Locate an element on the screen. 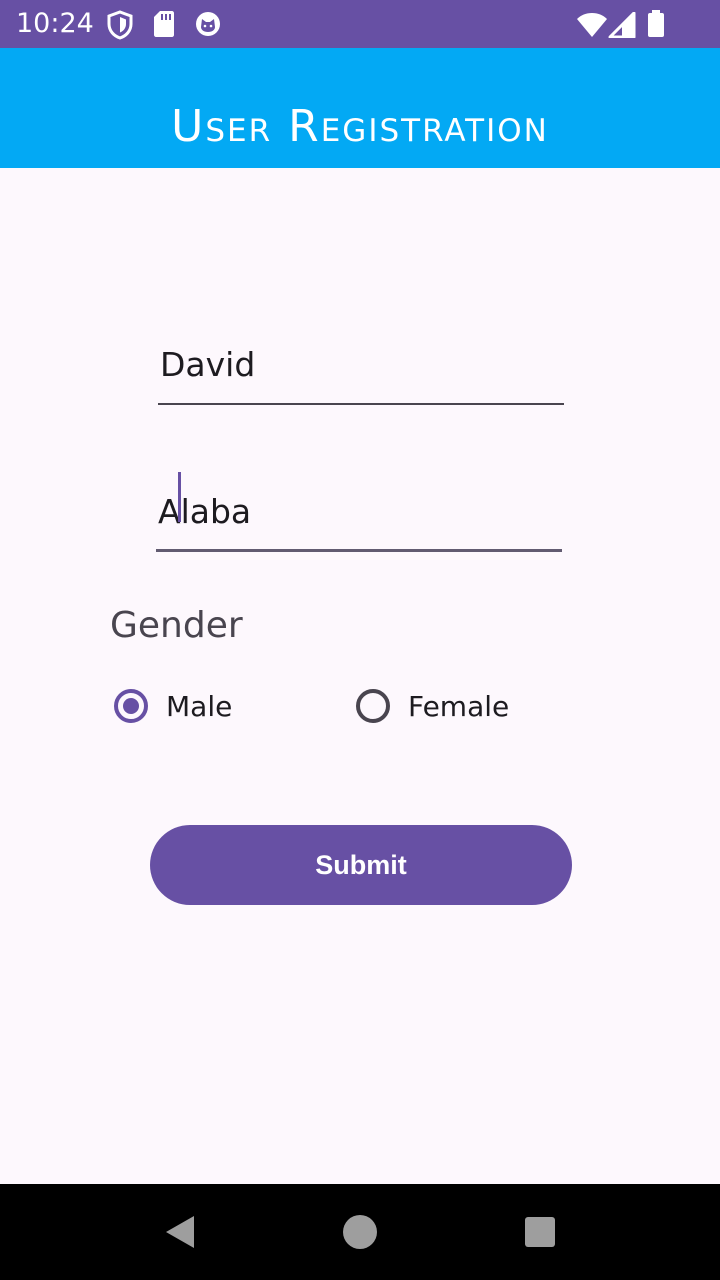  radio-male-indicator is located at coordinates (131, 706).